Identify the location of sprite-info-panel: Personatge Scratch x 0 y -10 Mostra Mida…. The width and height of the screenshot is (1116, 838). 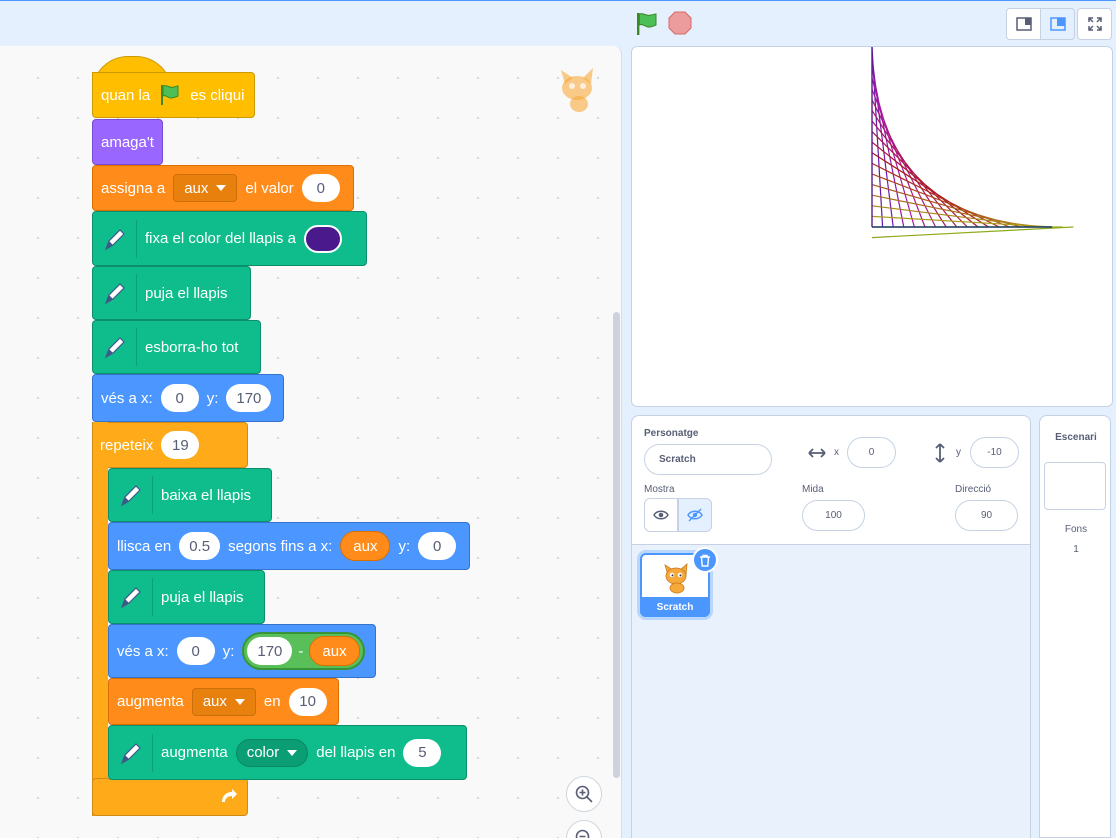
(831, 480).